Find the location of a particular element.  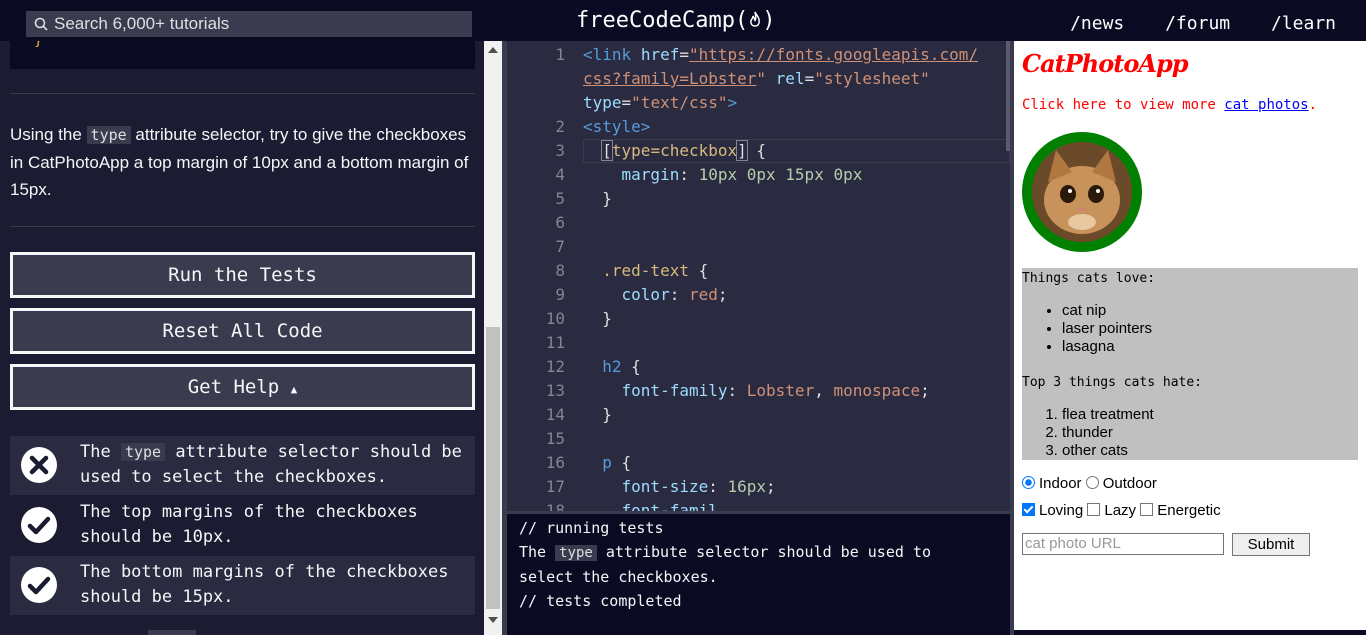

code-line: color: red; is located at coordinates (674, 294).